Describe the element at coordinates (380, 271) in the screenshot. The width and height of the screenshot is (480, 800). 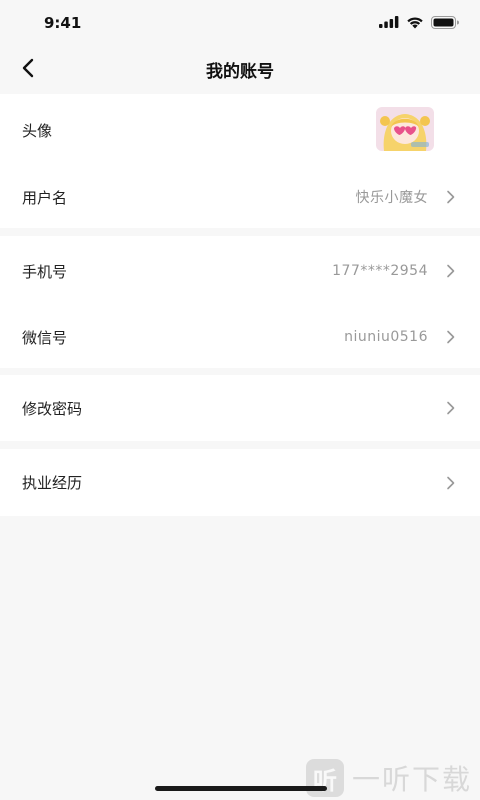
I see `phone-value: 177****2954` at that location.